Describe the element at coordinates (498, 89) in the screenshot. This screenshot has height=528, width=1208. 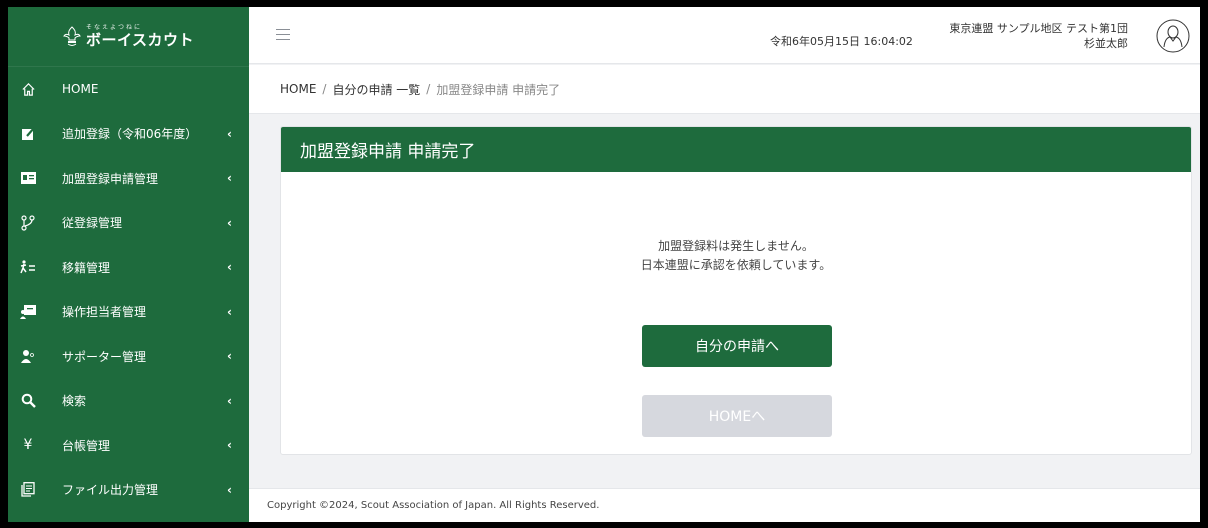
I see `breadcrumb-current: 加盟登録申請 申請完了` at that location.